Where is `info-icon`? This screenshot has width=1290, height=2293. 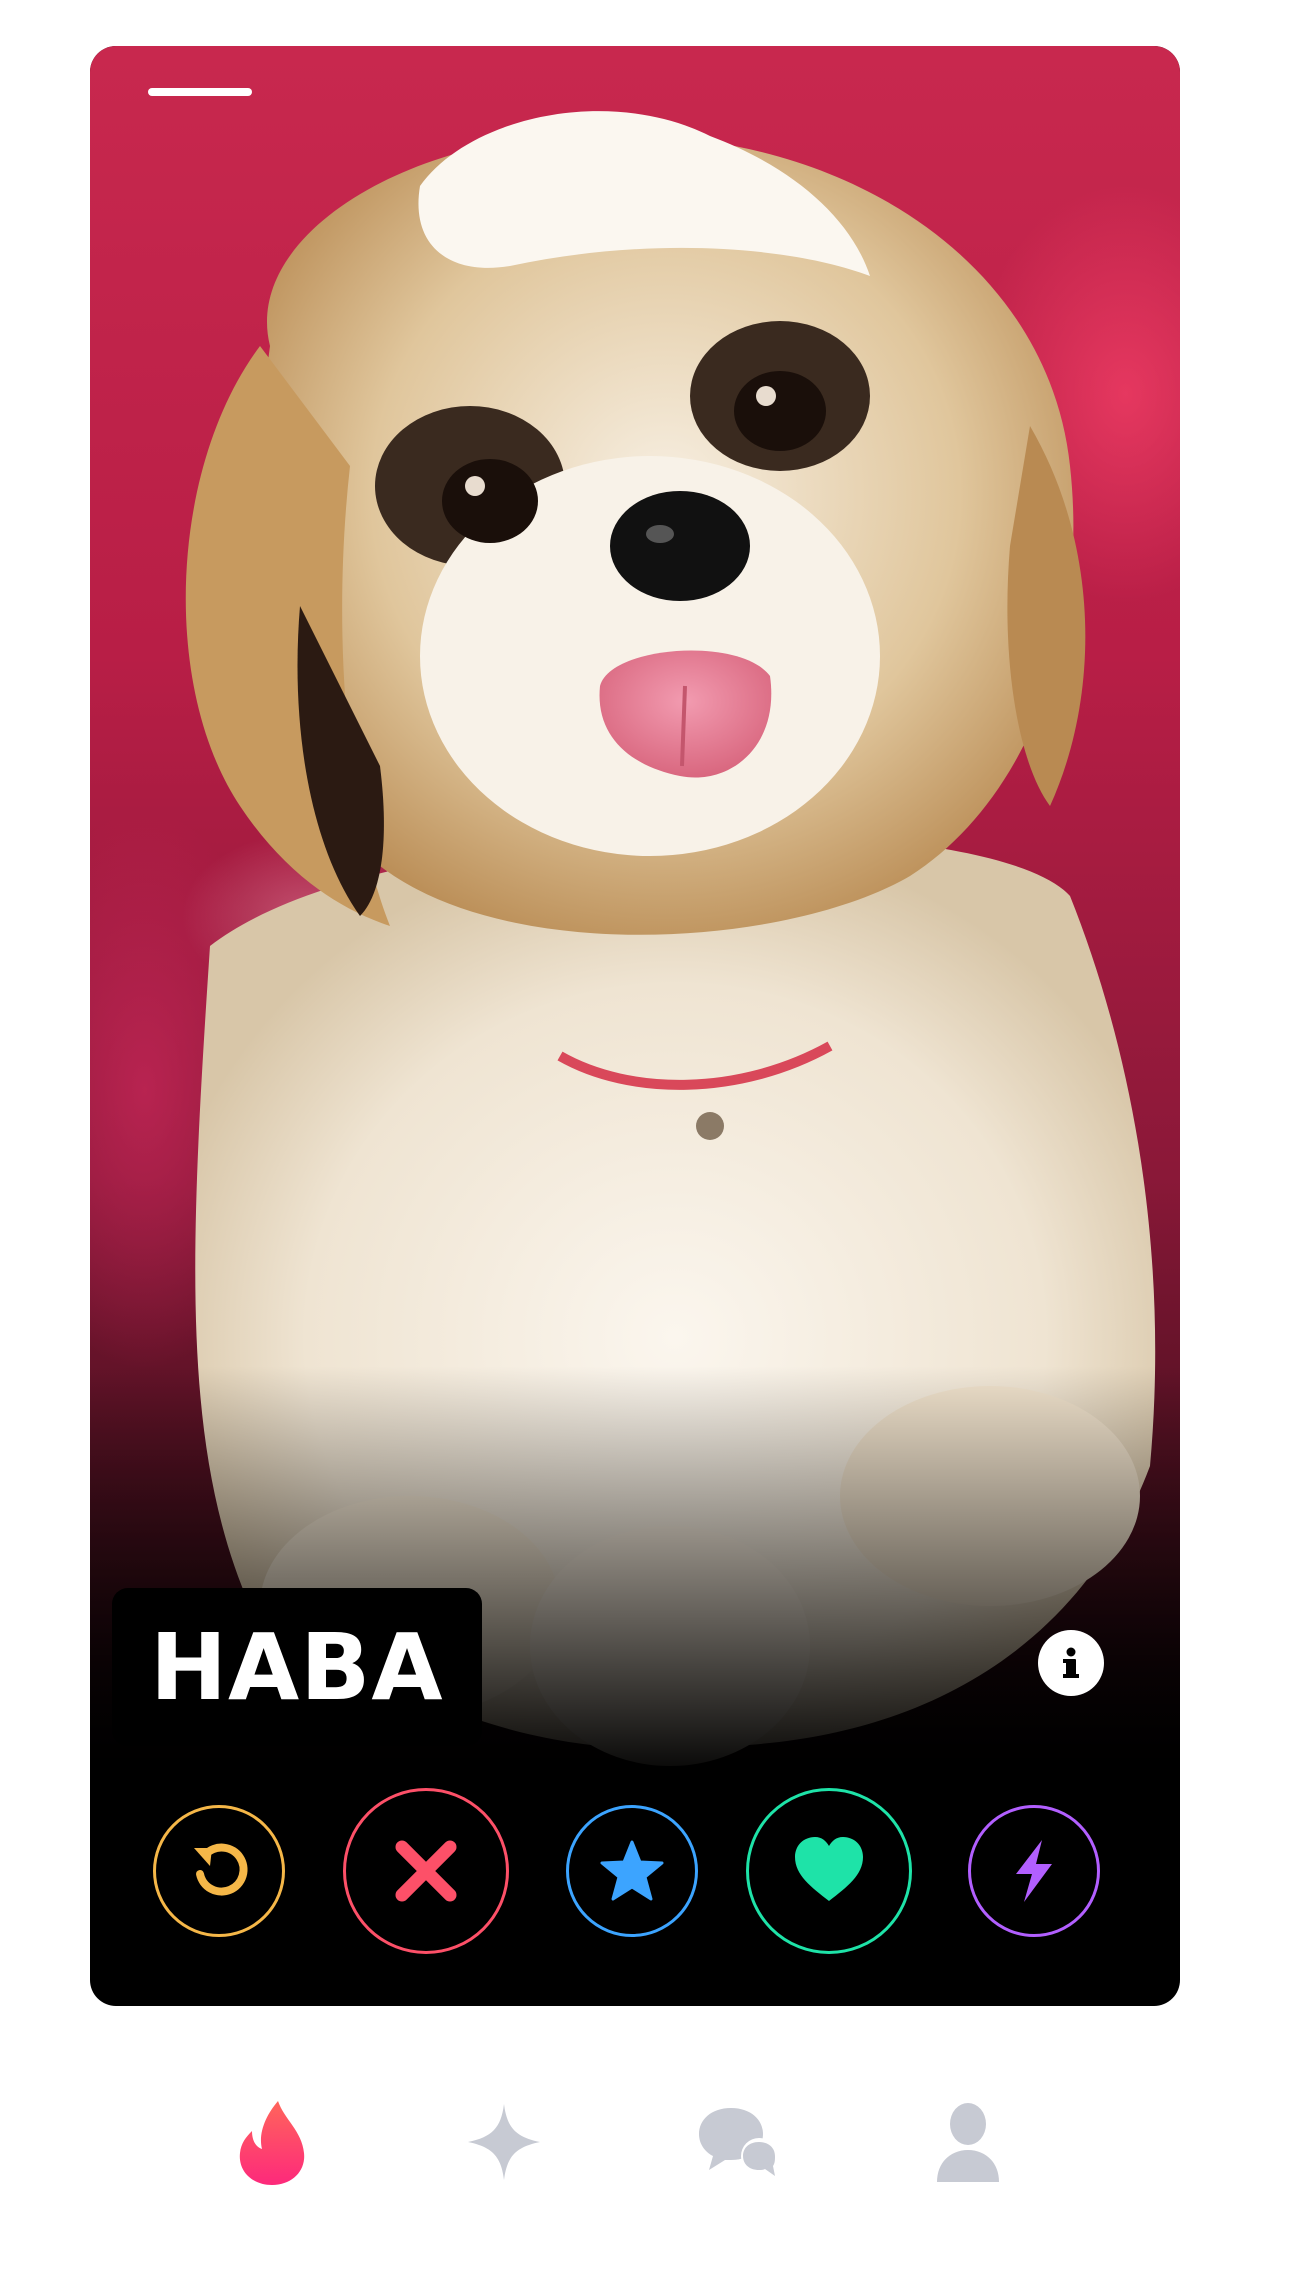 info-icon is located at coordinates (1071, 1662).